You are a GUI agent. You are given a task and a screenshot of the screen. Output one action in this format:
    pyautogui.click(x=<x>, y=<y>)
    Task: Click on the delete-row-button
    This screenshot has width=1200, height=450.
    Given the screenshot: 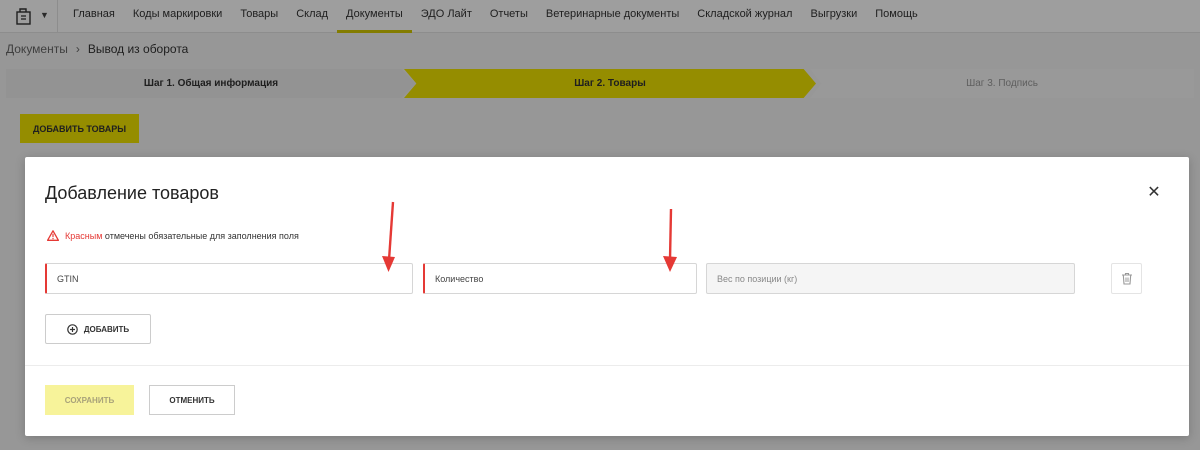 What is the action you would take?
    pyautogui.click(x=1126, y=278)
    